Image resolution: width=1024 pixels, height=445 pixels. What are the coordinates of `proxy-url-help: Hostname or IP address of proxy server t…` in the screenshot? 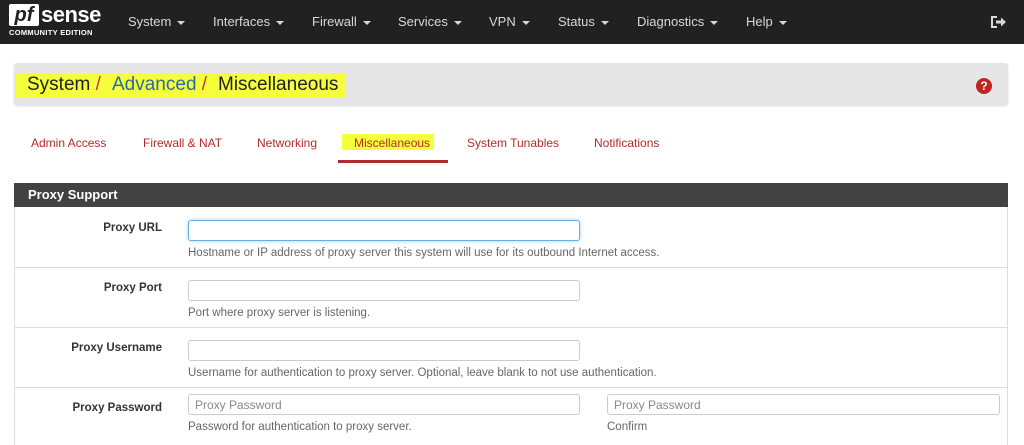 It's located at (424, 253).